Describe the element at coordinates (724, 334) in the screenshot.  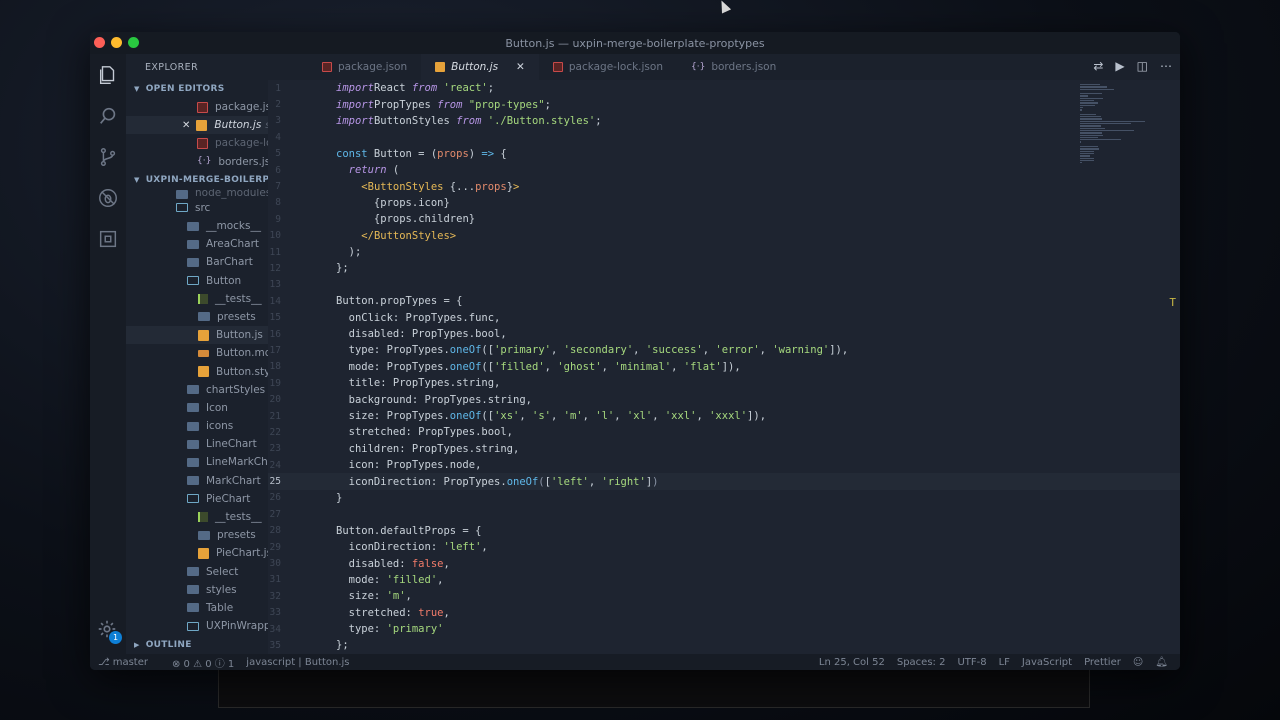
I see `code-line: 16 disabled: PropTypes.bool,` at that location.